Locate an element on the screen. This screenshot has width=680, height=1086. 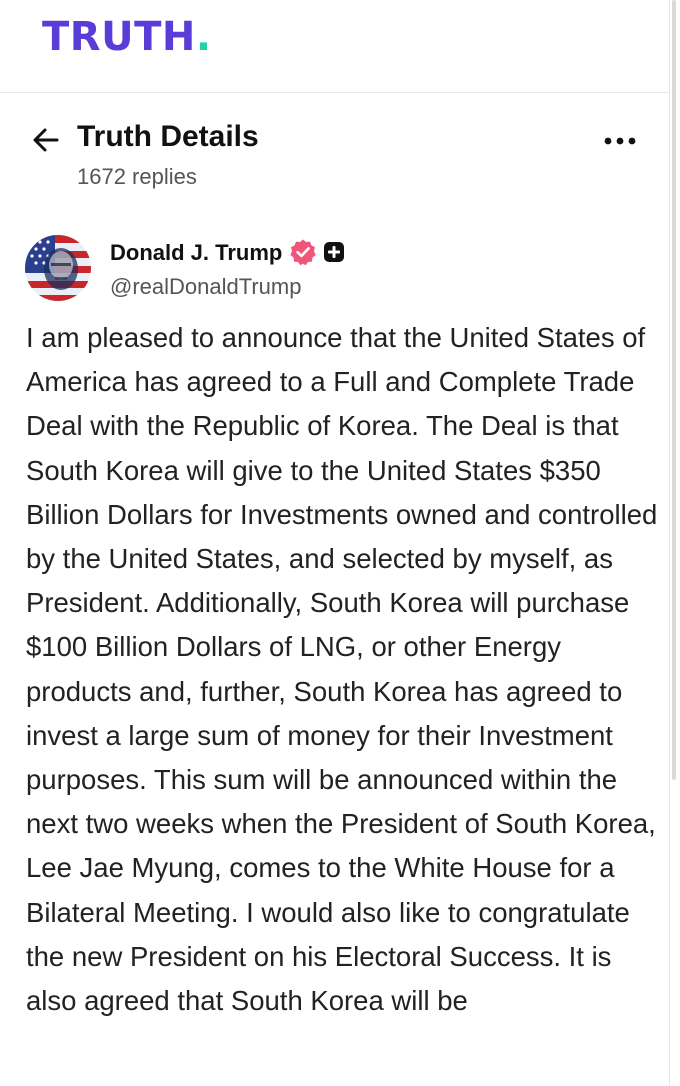
avatar is located at coordinates (58, 268).